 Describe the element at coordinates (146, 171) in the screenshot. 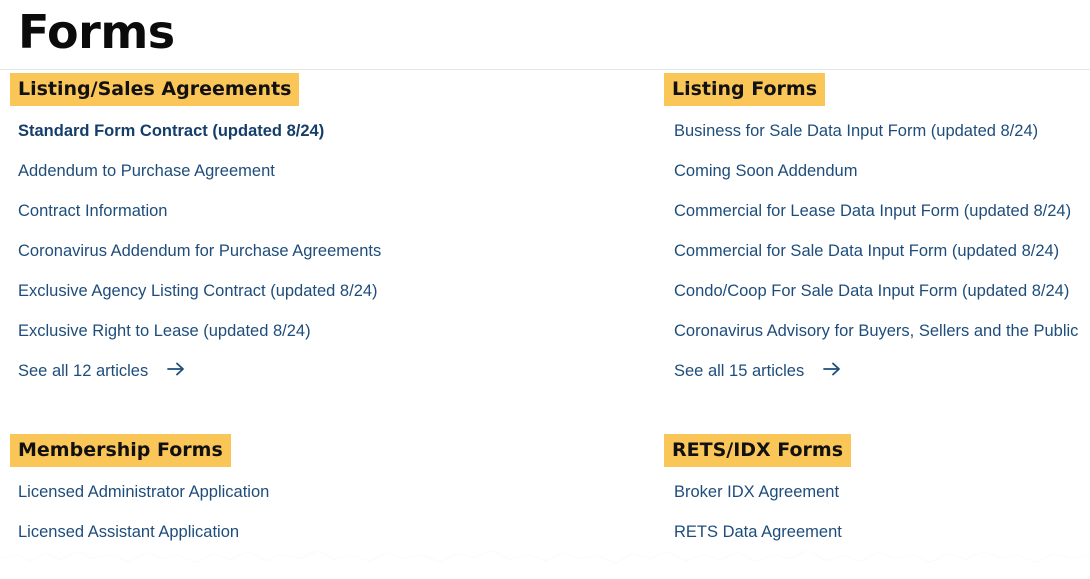

I see `article-link: Addendum to Purchase Agreement` at that location.